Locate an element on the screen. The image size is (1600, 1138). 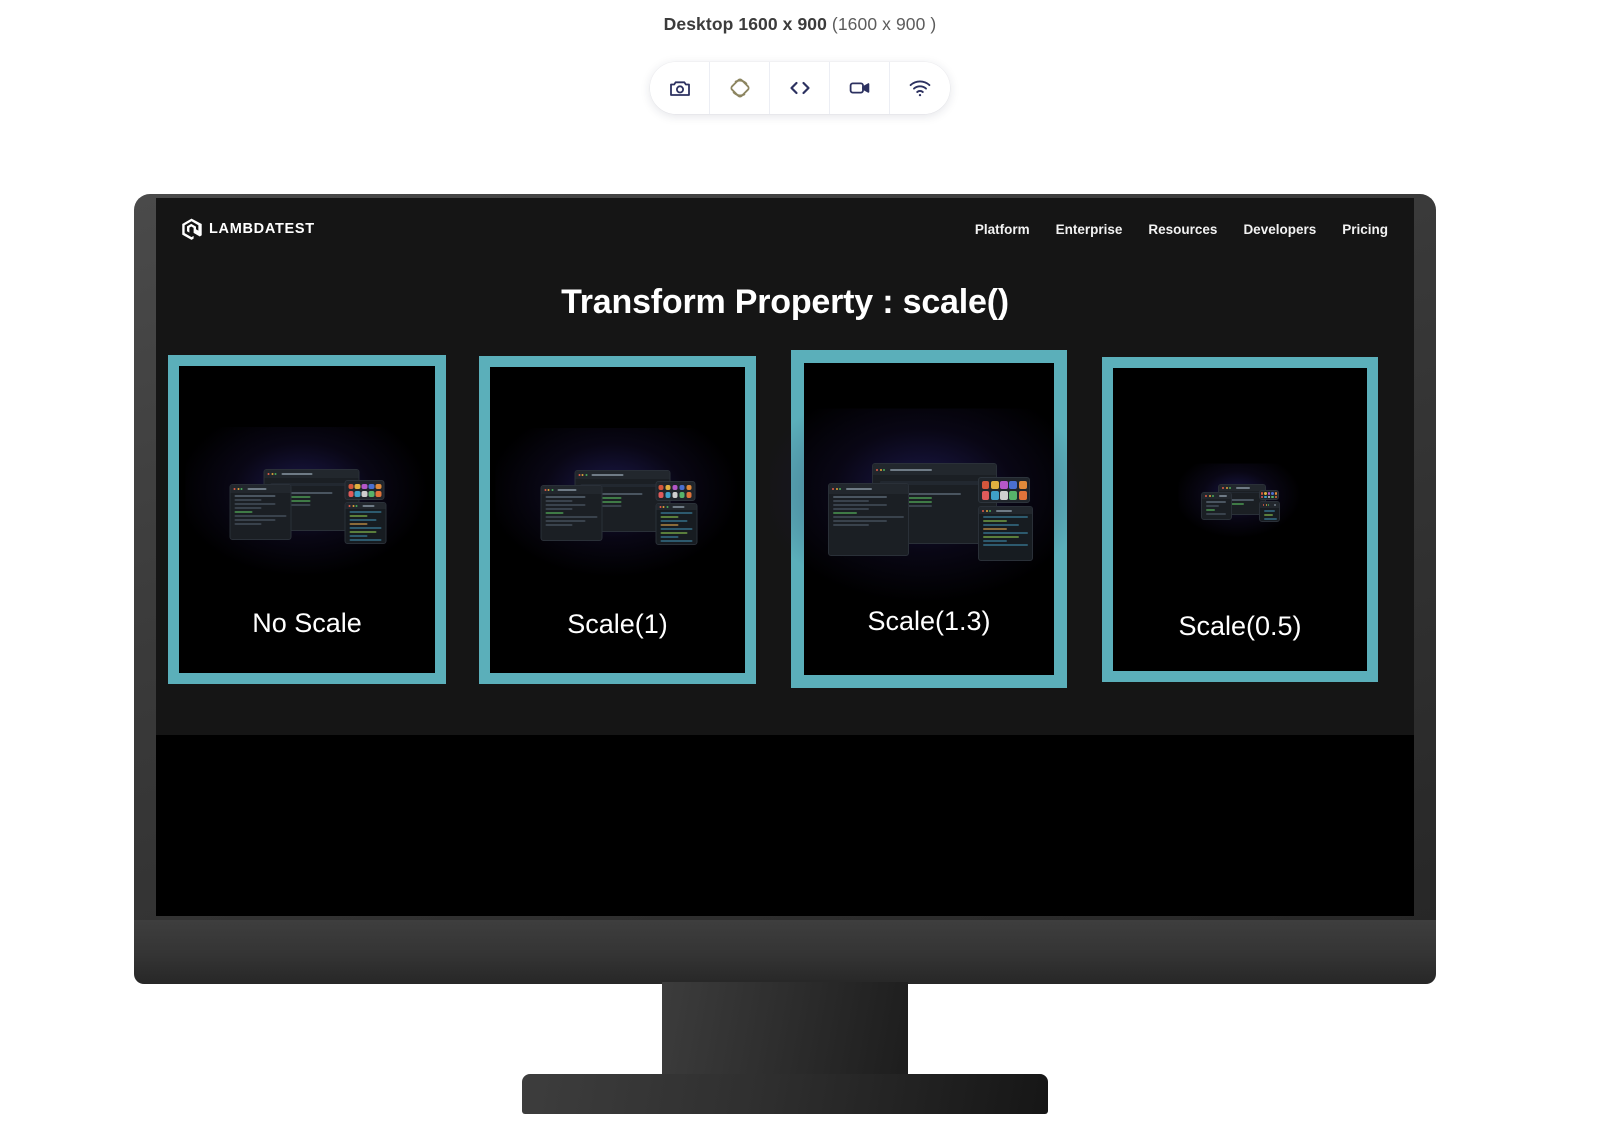
inspect-code-button is located at coordinates (800, 88).